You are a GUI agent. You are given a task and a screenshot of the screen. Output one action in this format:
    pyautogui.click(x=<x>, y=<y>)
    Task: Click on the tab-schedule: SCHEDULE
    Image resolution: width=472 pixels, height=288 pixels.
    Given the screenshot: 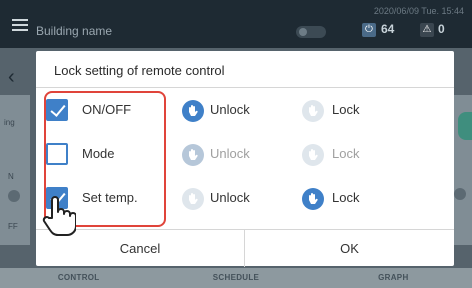 What is the action you would take?
    pyautogui.click(x=235, y=278)
    